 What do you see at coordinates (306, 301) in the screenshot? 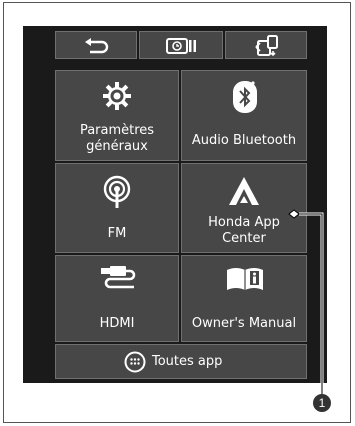
I see `callout-leader-line` at bounding box center [306, 301].